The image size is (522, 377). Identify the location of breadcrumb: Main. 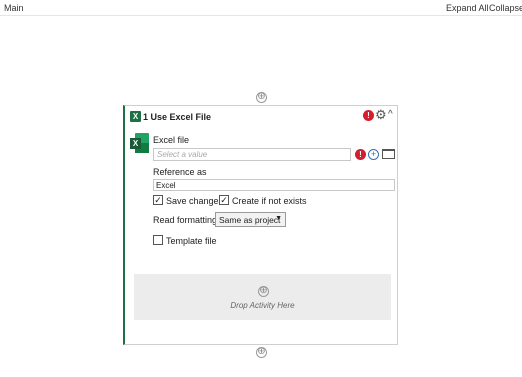
(14, 8).